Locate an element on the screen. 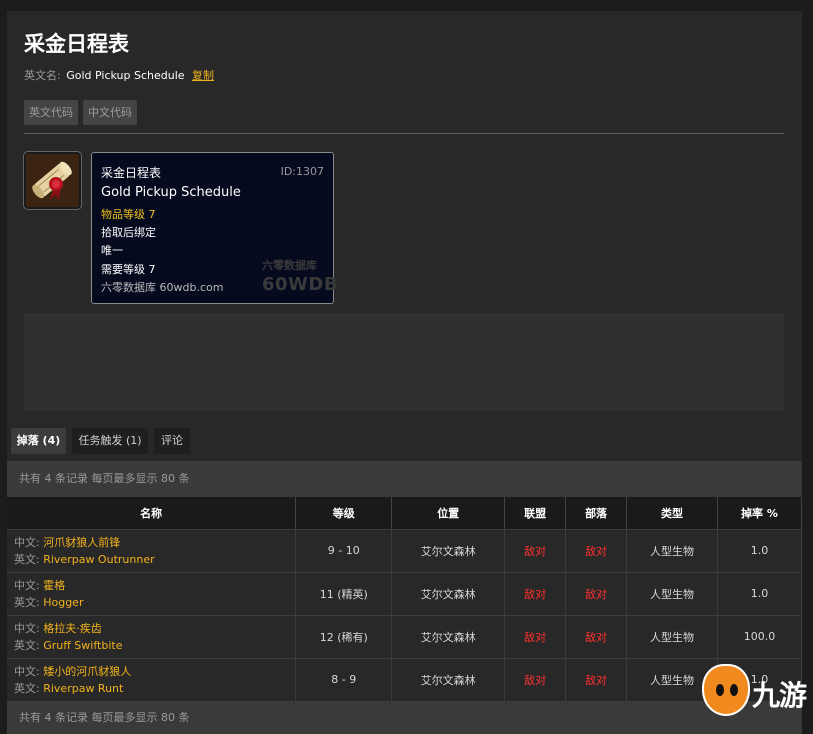 Image resolution: width=813 pixels, height=734 pixels. copy-link: 复制 is located at coordinates (203, 75).